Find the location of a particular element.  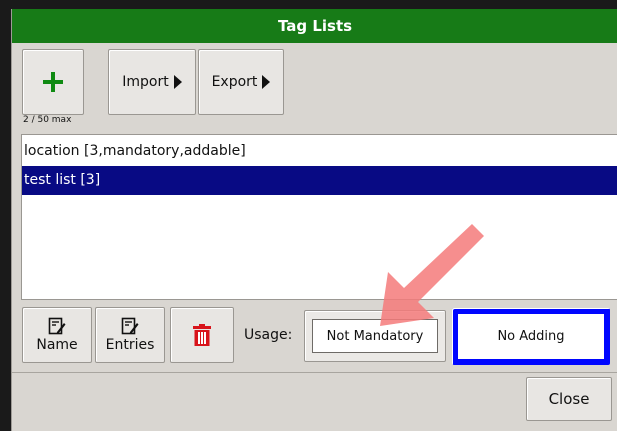

delete-button is located at coordinates (202, 335).